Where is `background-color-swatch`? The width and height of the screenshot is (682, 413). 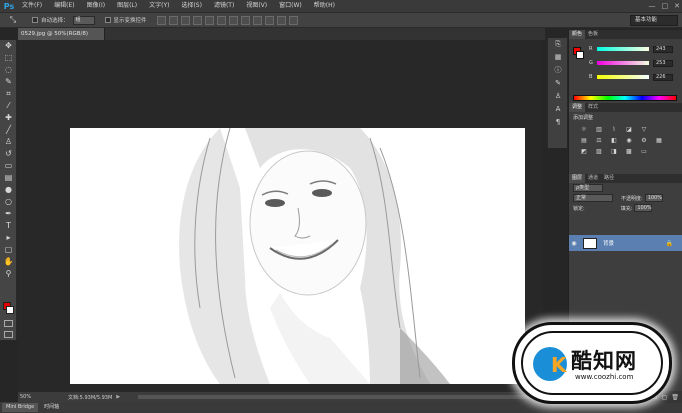
background-color-swatch is located at coordinates (10, 310).